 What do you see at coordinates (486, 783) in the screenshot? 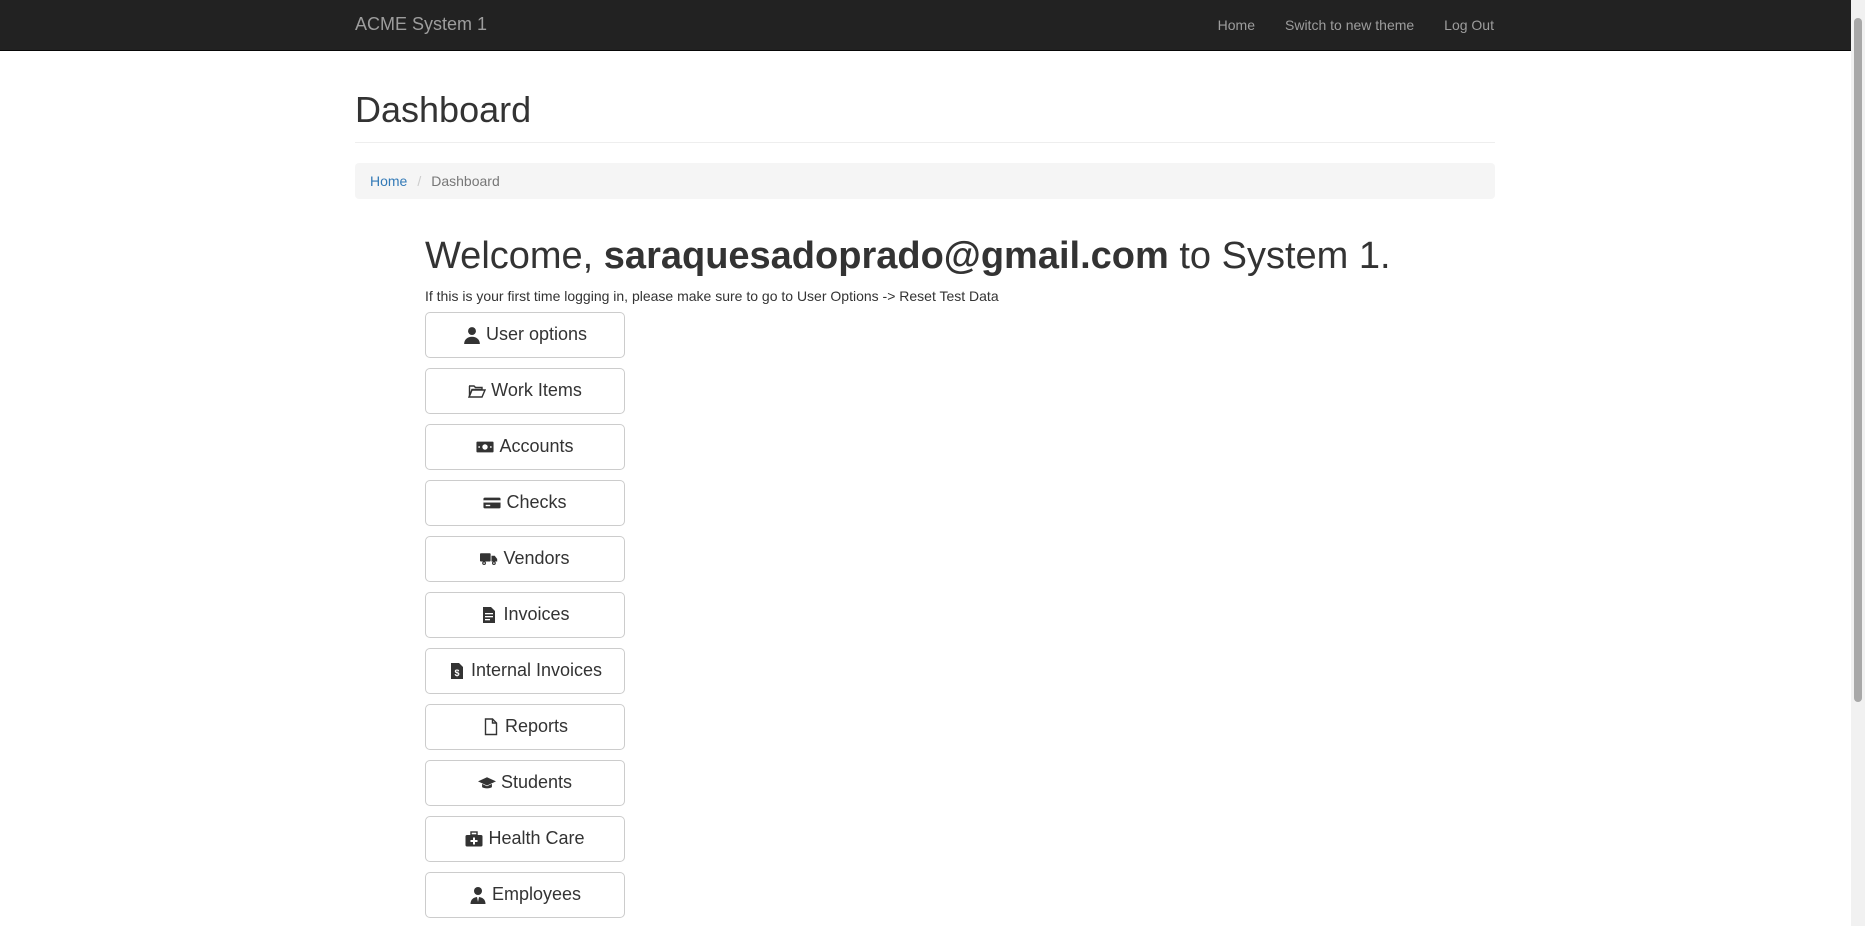
I see `graduation-cap-icon` at bounding box center [486, 783].